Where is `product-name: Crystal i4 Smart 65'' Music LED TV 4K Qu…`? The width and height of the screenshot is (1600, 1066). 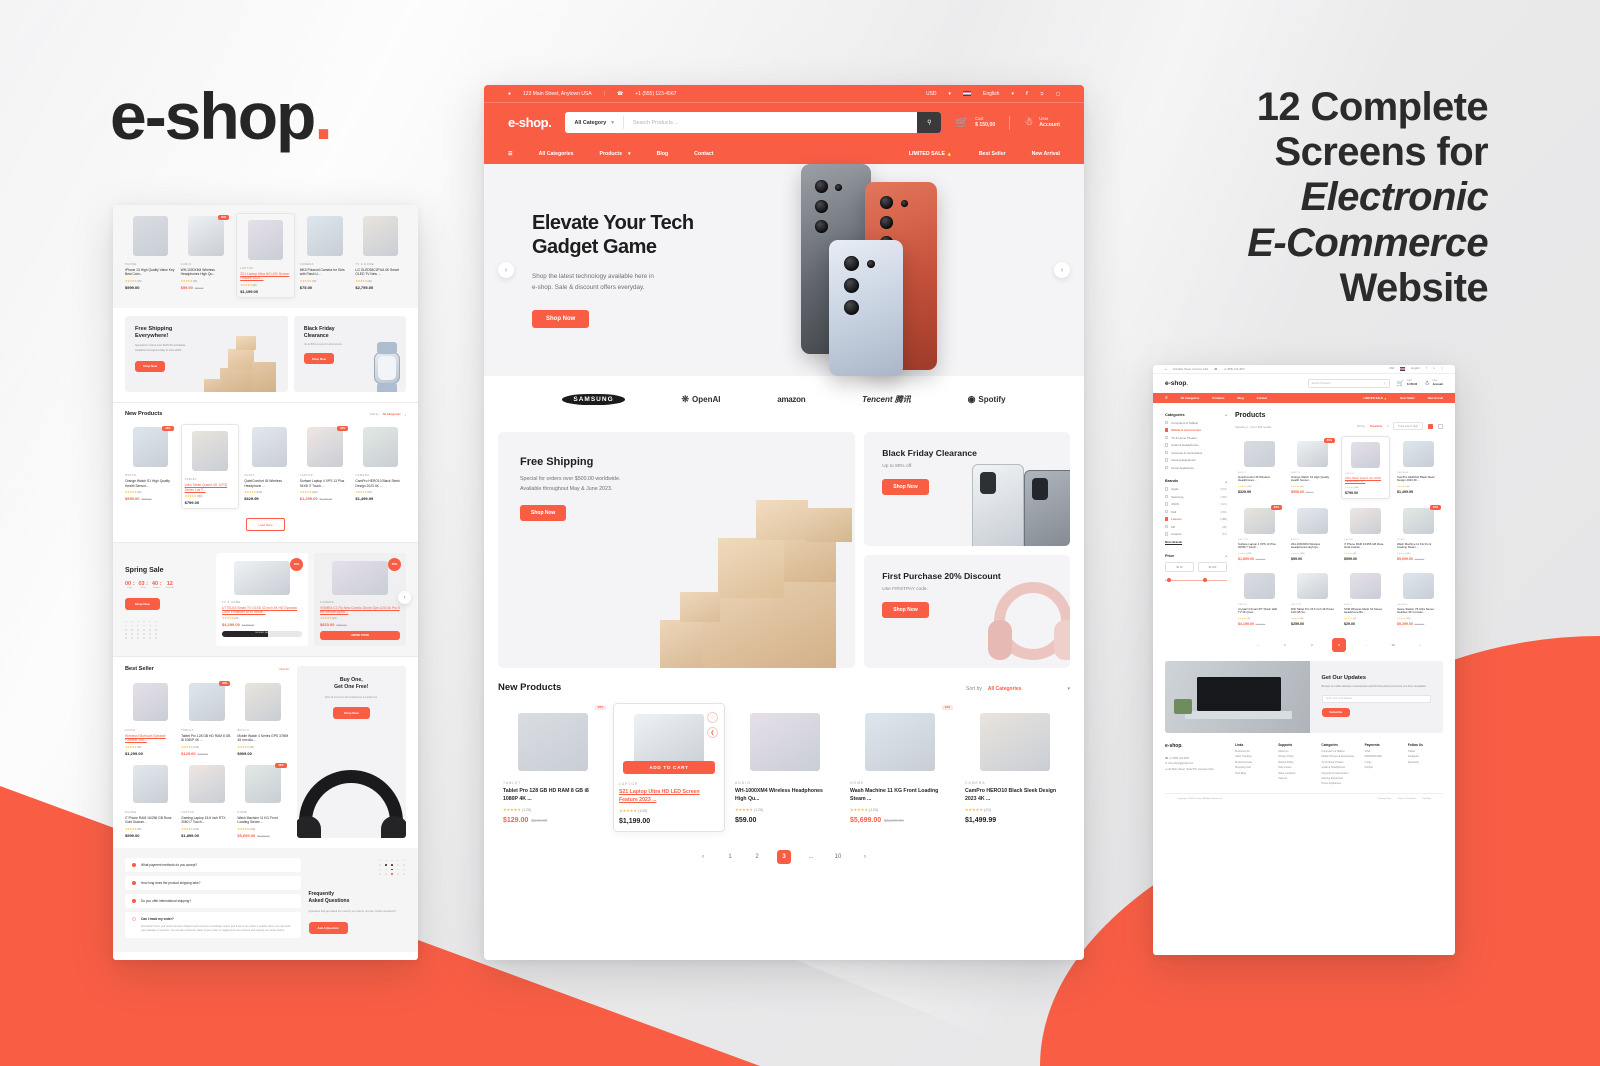 product-name: Crystal i4 Smart 65'' Music LED TV 4K Qu… is located at coordinates (1259, 611).